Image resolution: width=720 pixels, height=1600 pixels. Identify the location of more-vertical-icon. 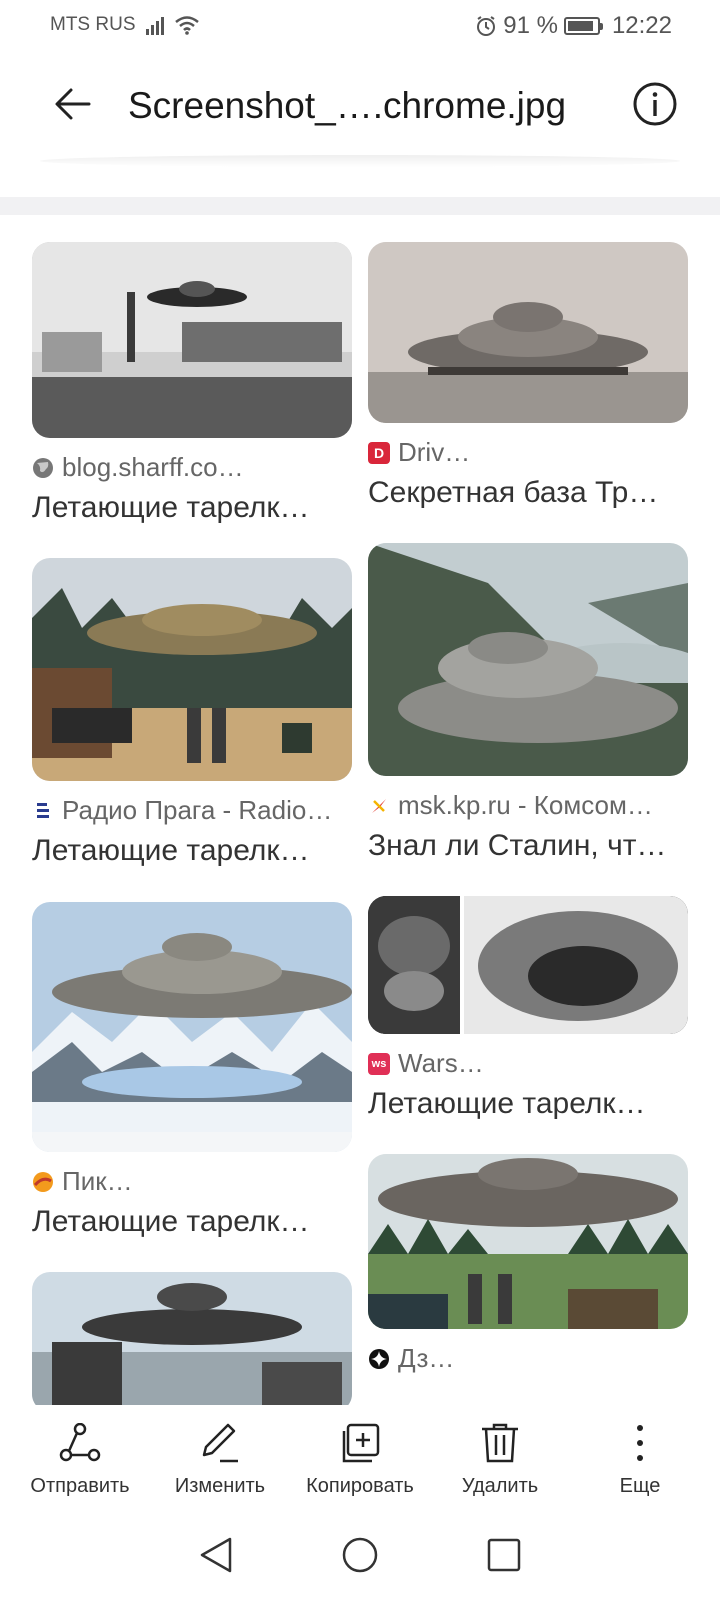
(640, 1443).